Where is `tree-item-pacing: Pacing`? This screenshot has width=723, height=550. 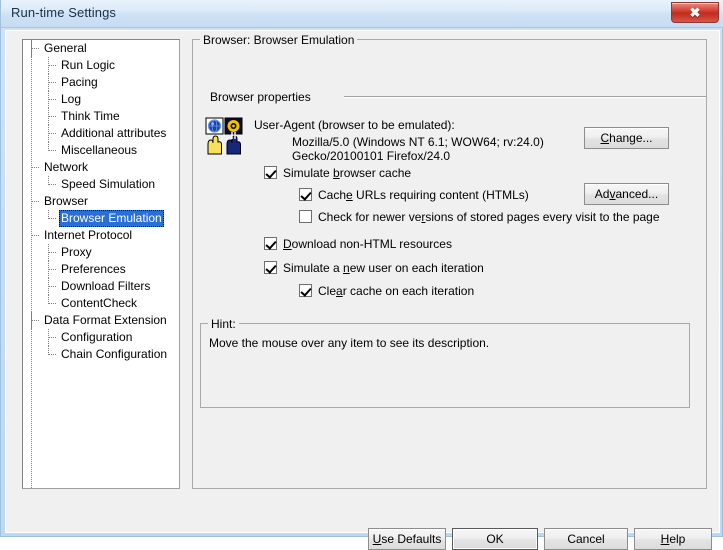 tree-item-pacing: Pacing is located at coordinates (101, 82).